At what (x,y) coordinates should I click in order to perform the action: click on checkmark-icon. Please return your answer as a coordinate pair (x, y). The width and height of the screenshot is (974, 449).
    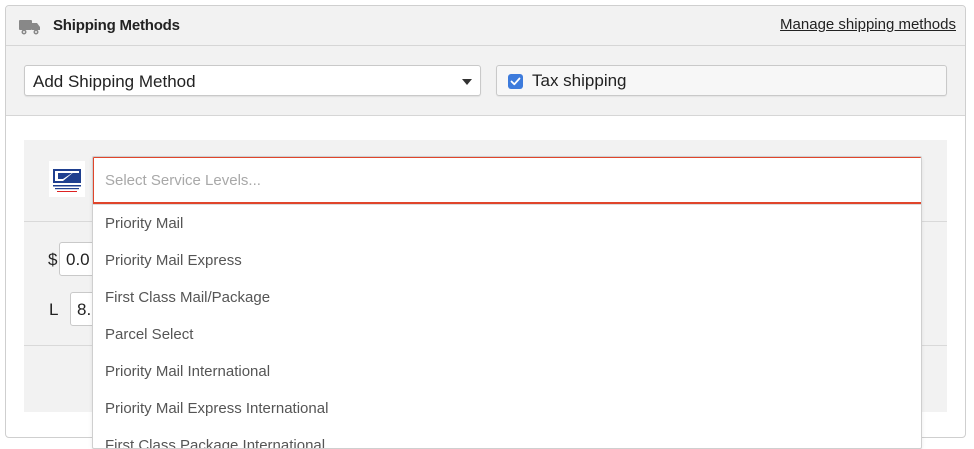
    Looking at the image, I should click on (515, 81).